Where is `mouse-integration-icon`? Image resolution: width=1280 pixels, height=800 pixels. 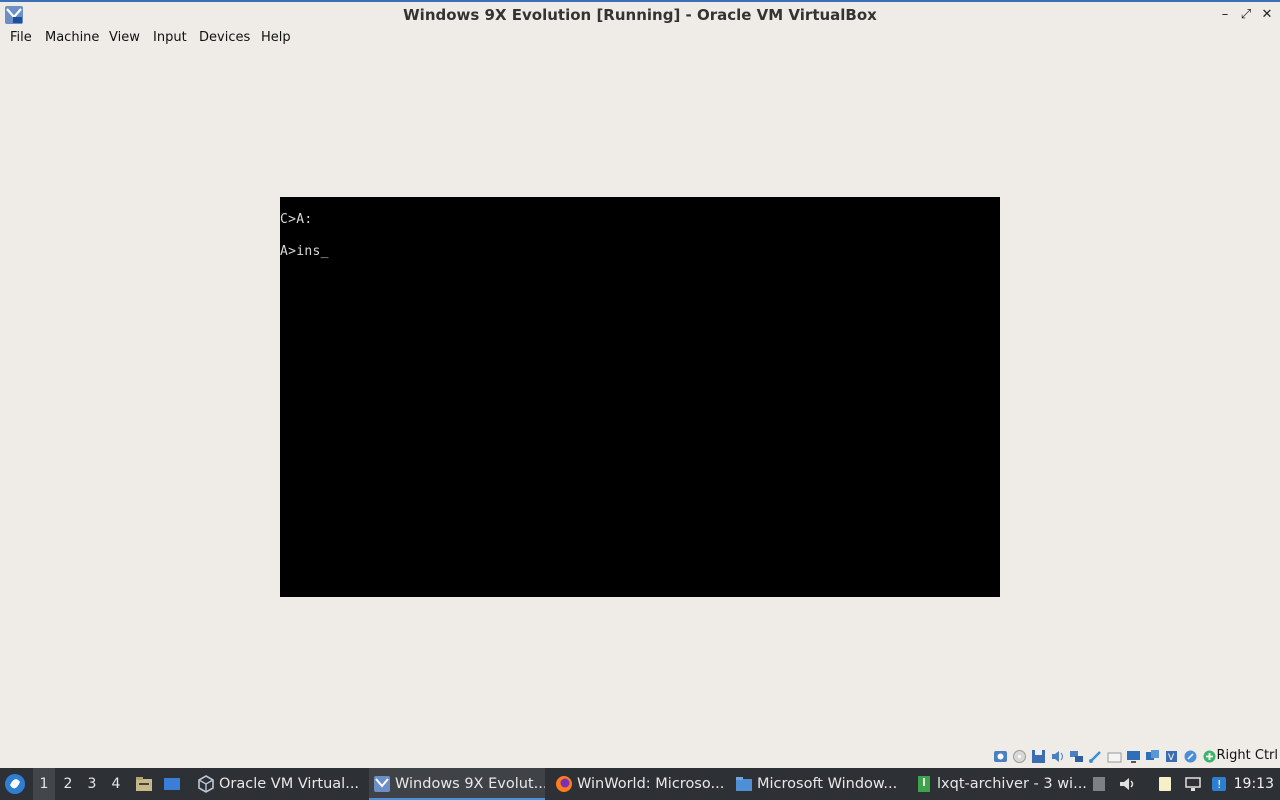
mouse-integration-icon is located at coordinates (1190, 756).